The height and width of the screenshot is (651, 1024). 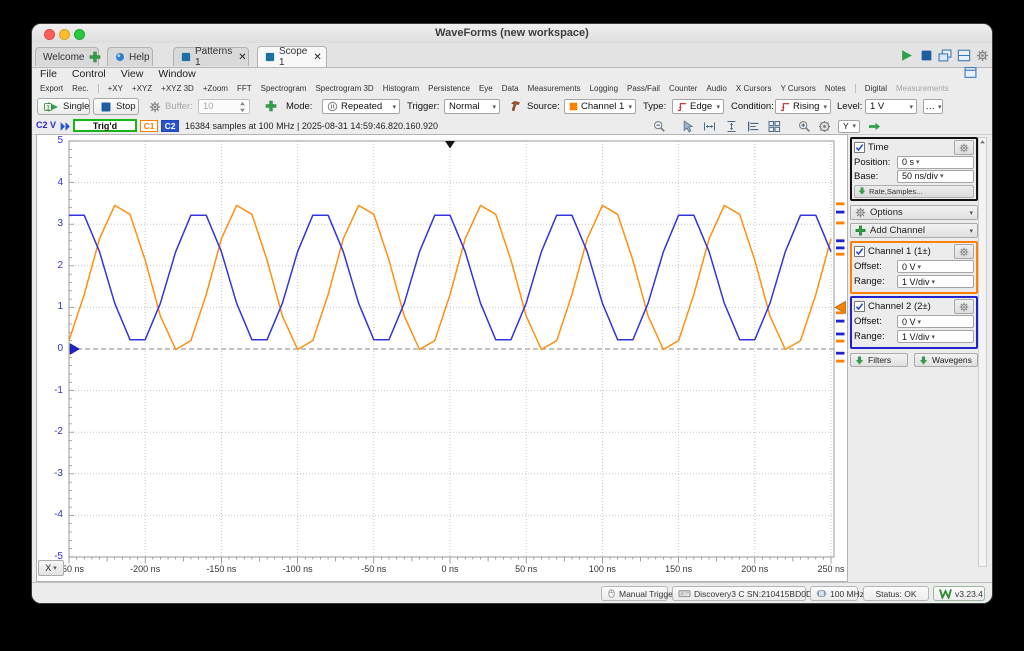 I want to click on time-gear-button, so click(x=964, y=147).